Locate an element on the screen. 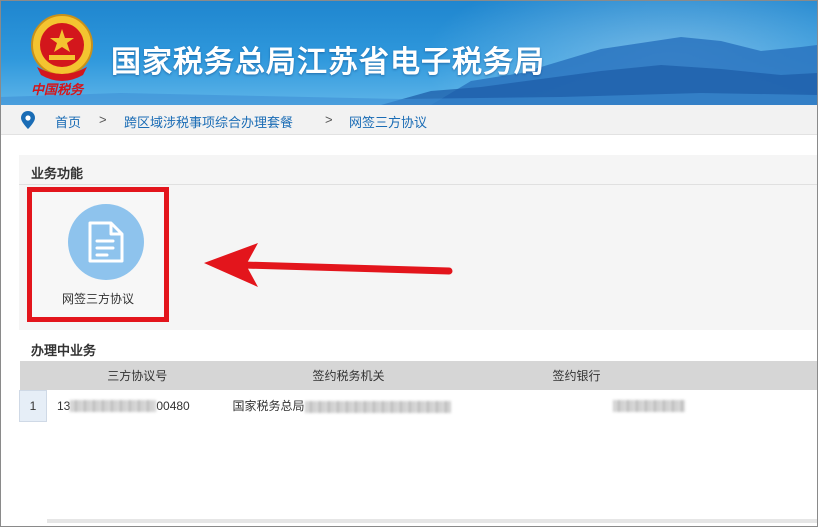 Image resolution: width=818 pixels, height=527 pixels. breadcrumb: 首页 > 跨区域涉税事项综合办理套餐 > 网签三方协议 is located at coordinates (409, 120).